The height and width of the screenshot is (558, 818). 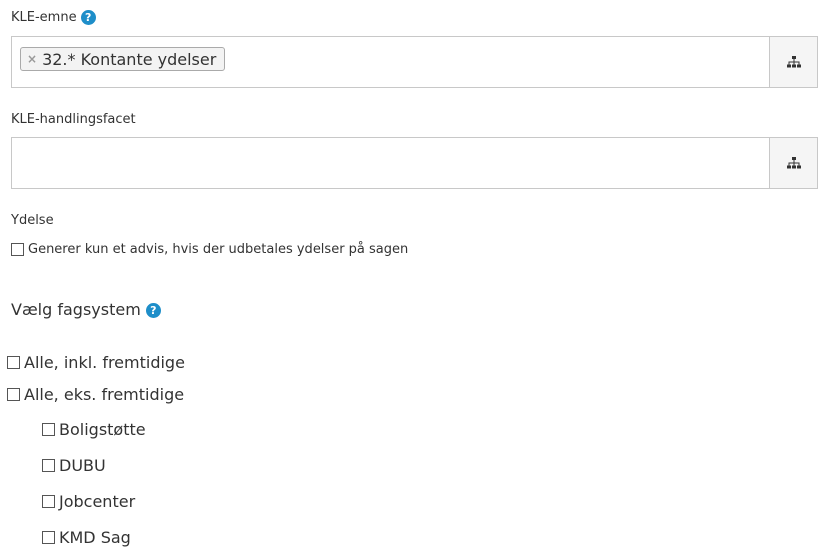 I want to click on ydelse-checkbox, so click(x=17, y=249).